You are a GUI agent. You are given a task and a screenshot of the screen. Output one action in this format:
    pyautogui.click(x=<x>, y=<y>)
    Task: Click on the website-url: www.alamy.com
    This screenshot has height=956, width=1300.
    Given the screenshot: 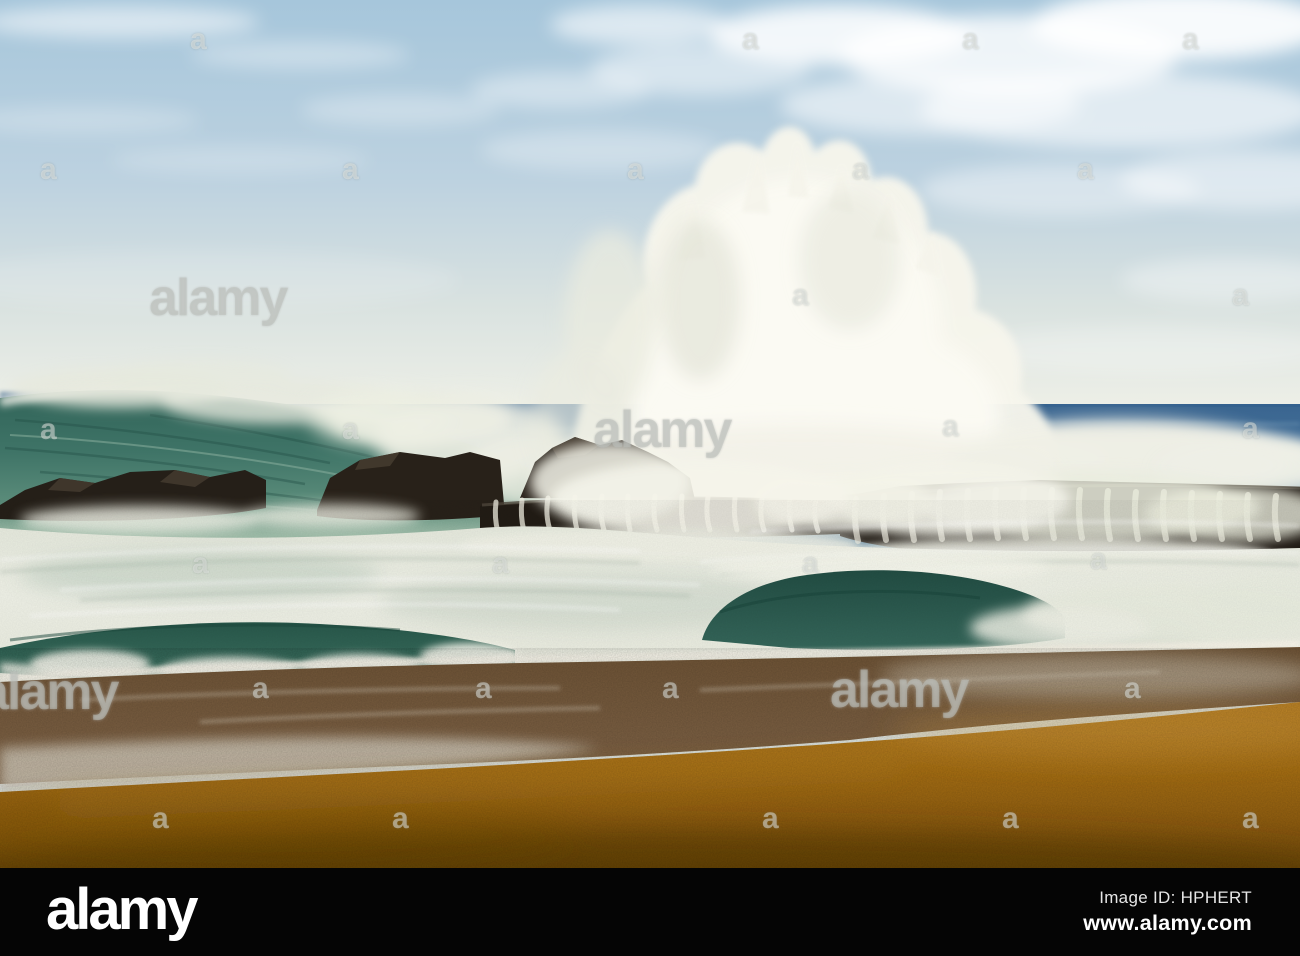 What is the action you would take?
    pyautogui.click(x=1167, y=923)
    